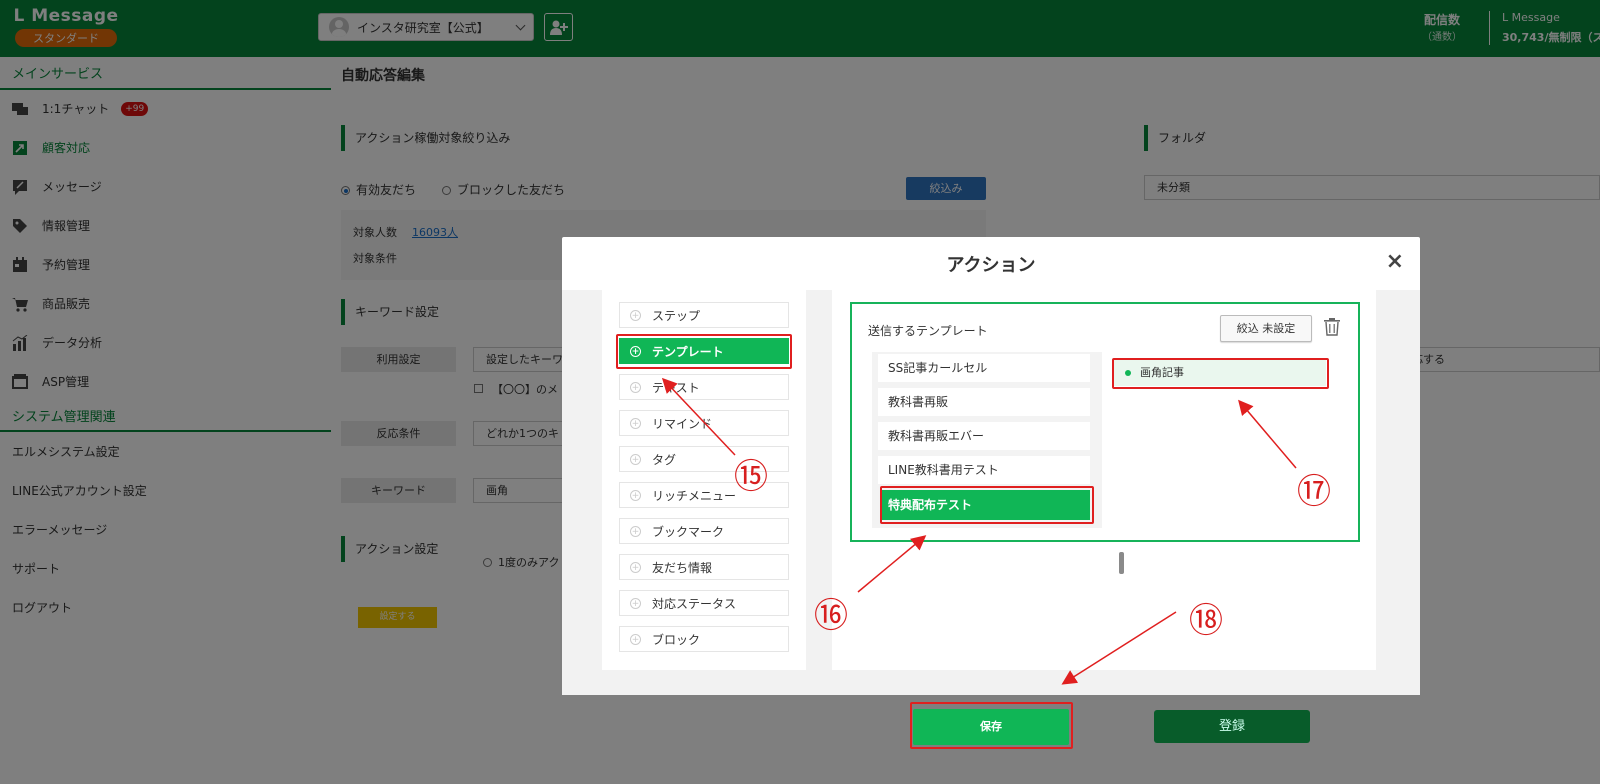 The image size is (1600, 784). I want to click on annotation-number-17: ⑰, so click(1314, 492).